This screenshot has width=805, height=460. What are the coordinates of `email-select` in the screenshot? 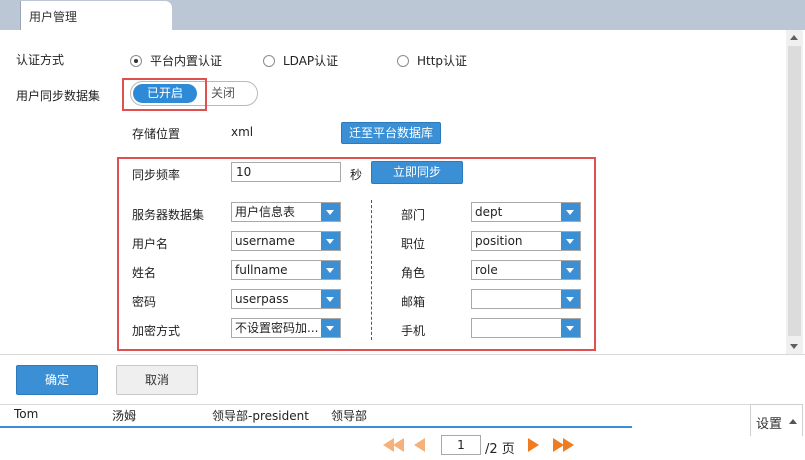 It's located at (526, 299).